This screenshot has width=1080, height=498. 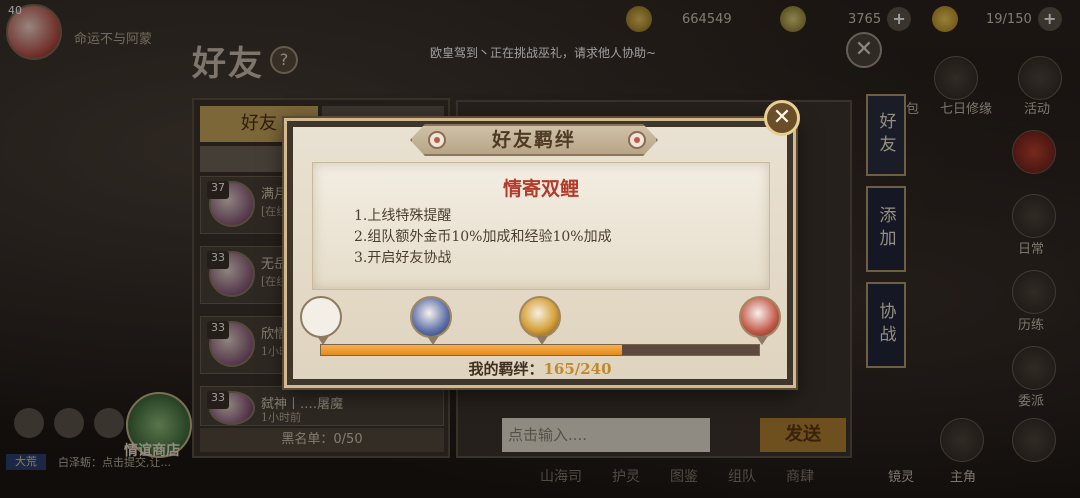 What do you see at coordinates (782, 118) in the screenshot?
I see `close-icon: ✕` at bounding box center [782, 118].